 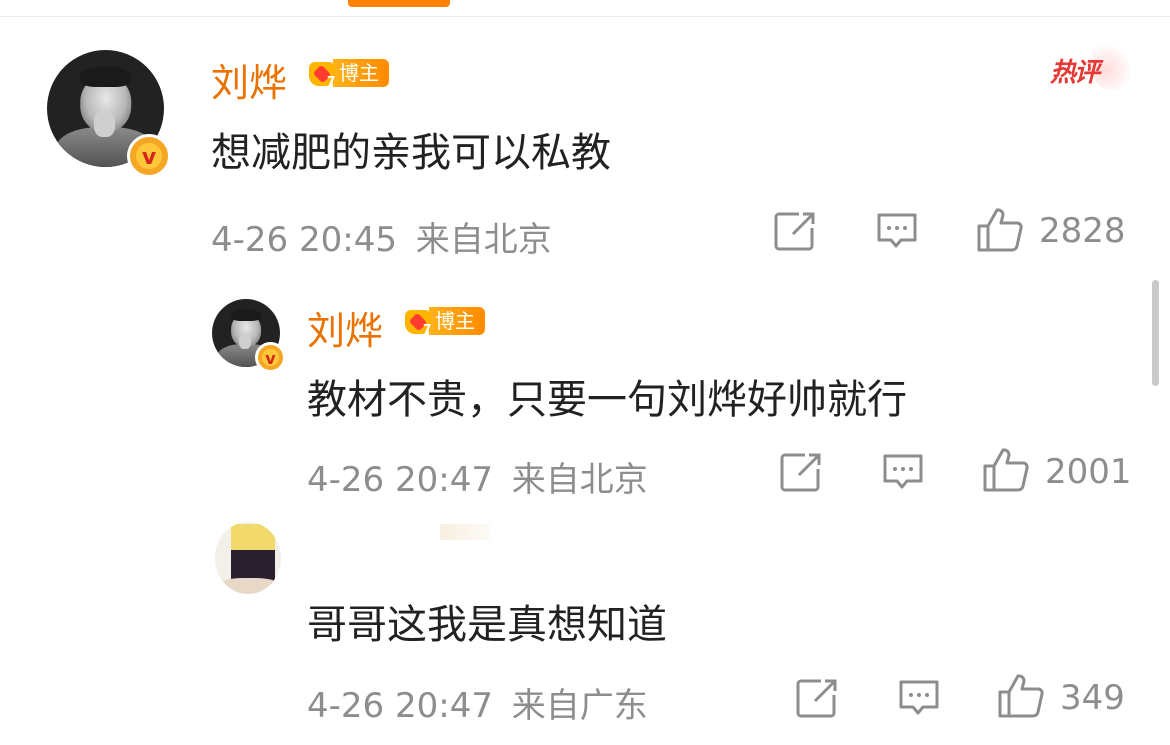 What do you see at coordinates (1075, 73) in the screenshot?
I see `hot-comment-label: 热评` at bounding box center [1075, 73].